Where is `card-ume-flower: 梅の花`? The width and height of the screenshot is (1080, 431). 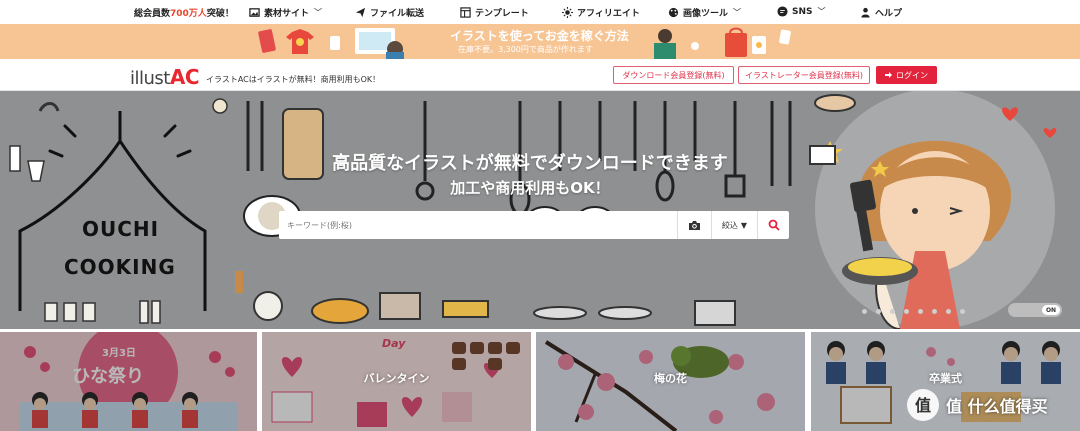
card-ume-flower: 梅の花 is located at coordinates (670, 381).